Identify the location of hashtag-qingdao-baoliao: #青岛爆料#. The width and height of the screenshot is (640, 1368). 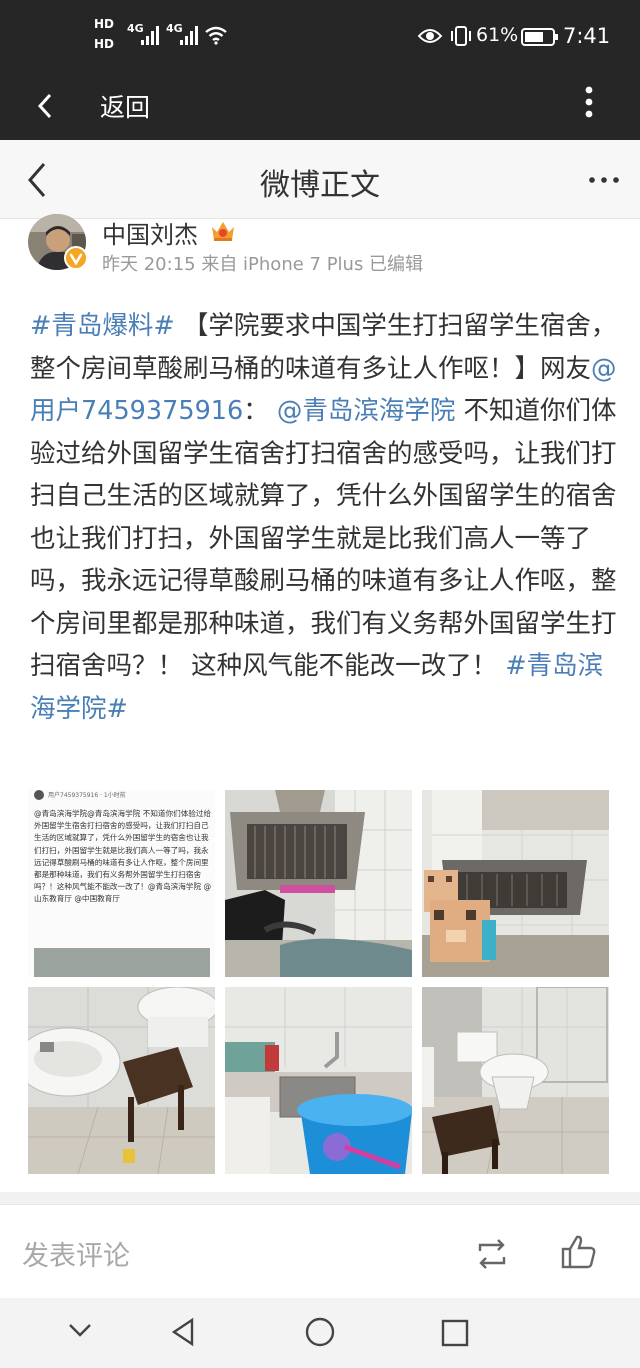
(102, 326).